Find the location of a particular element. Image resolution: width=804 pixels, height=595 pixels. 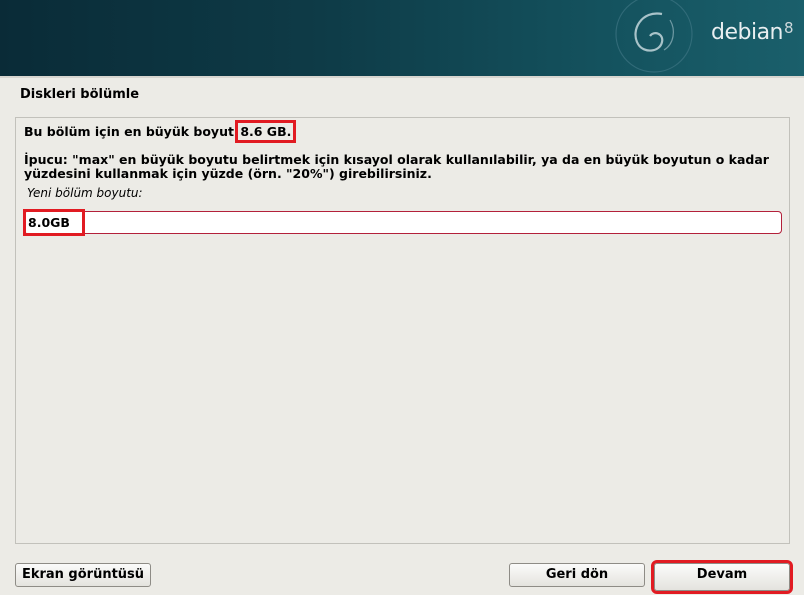

brand-version: 8 is located at coordinates (789, 28).